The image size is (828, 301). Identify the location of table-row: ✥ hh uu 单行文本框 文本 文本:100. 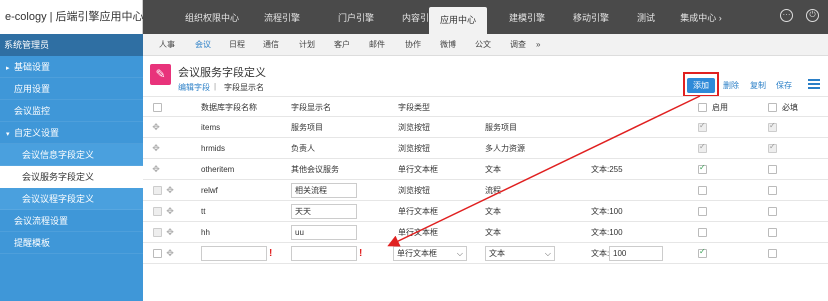
(485, 232).